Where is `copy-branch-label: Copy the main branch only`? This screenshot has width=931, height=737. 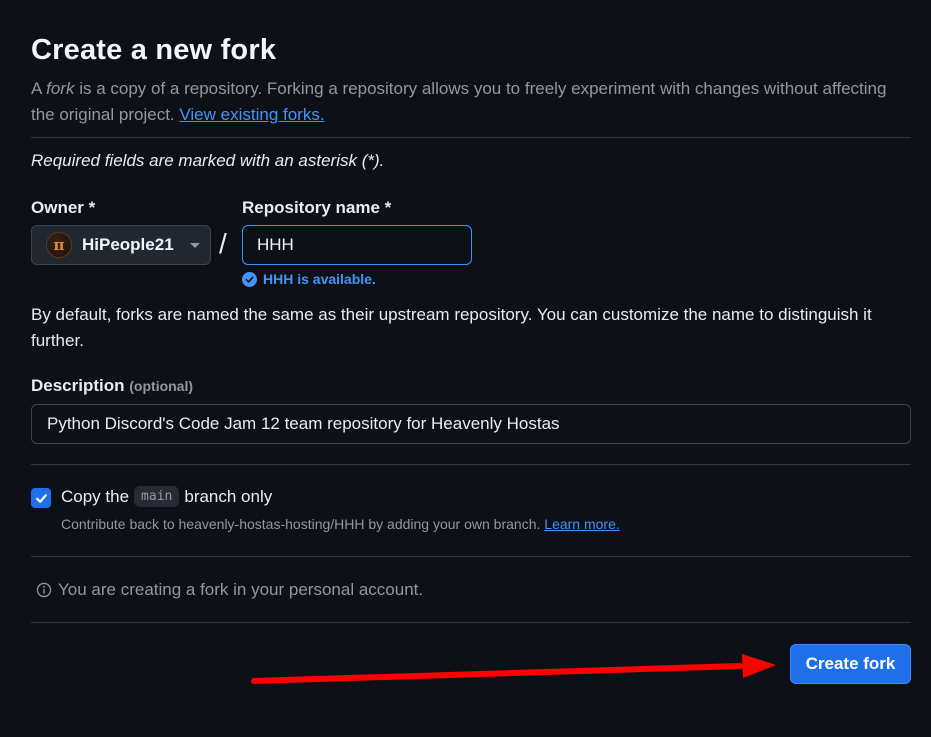 copy-branch-label: Copy the main branch only is located at coordinates (166, 496).